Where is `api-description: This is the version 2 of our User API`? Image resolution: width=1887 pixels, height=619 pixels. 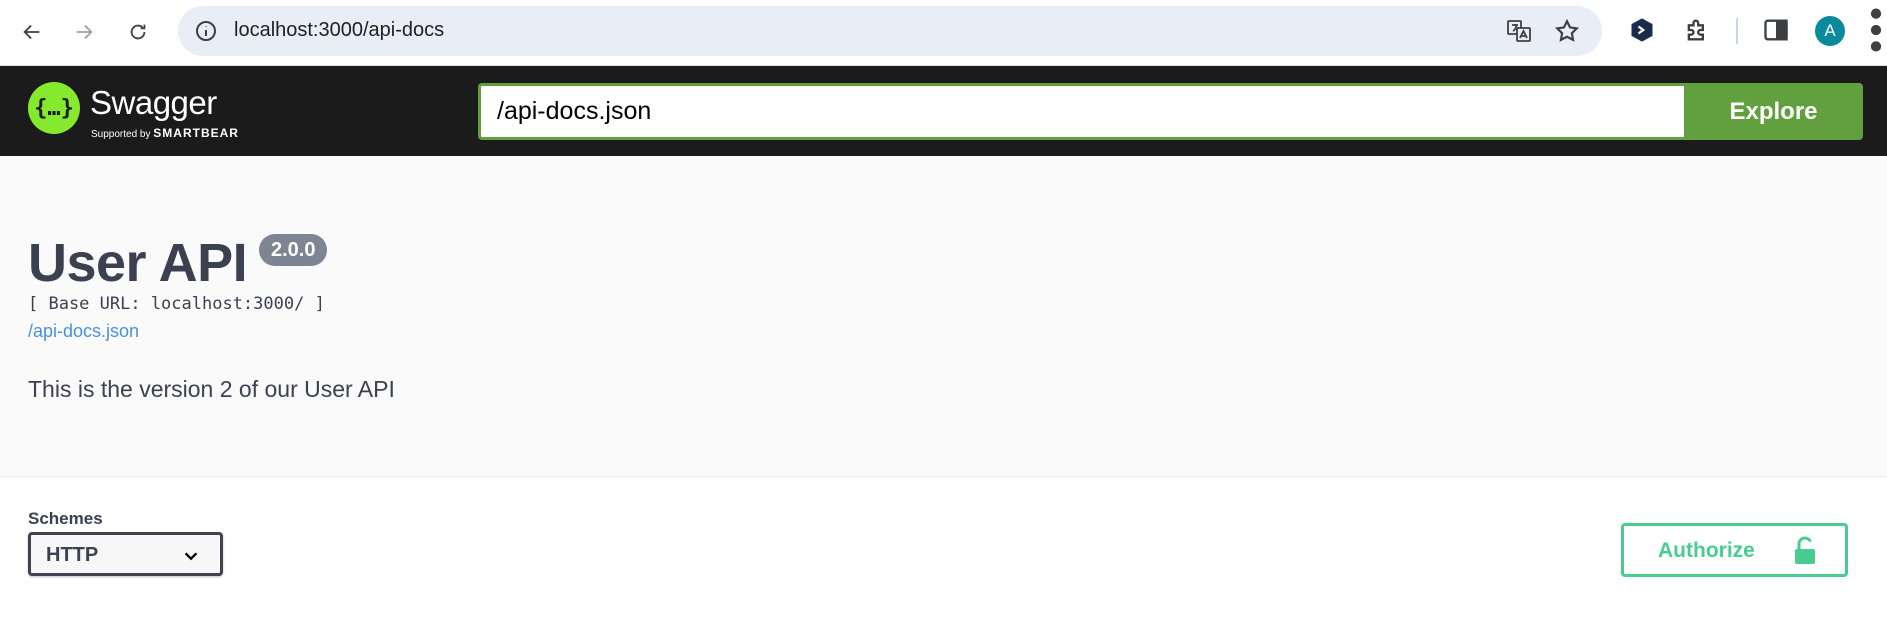 api-description: This is the version 2 of our User API is located at coordinates (211, 389).